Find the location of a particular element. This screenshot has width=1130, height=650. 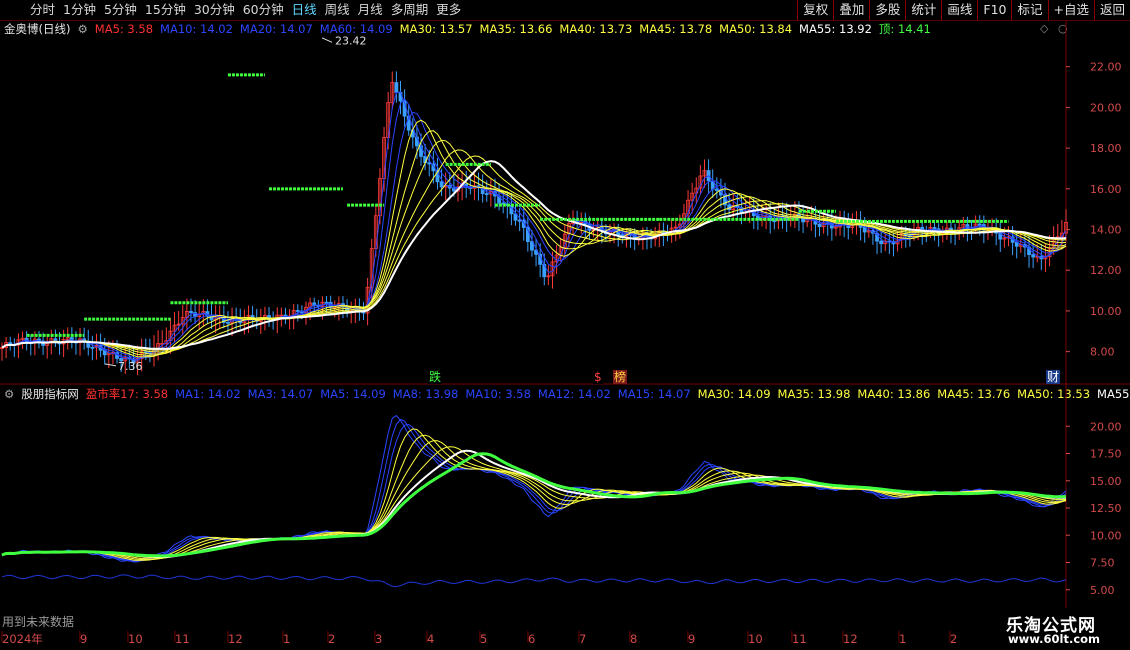

date-label-4: 12 is located at coordinates (235, 639).